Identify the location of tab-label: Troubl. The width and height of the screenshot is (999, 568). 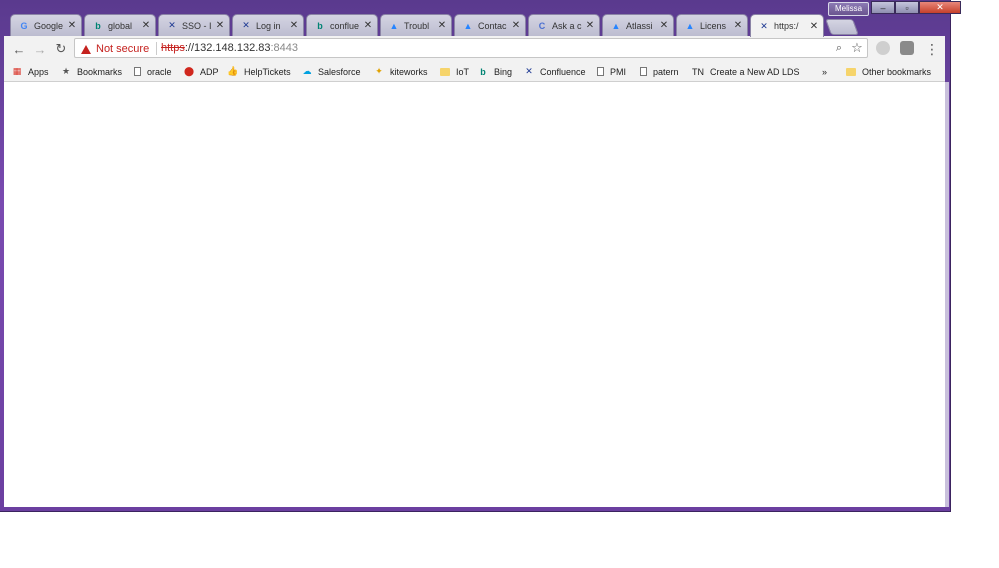
(417, 25).